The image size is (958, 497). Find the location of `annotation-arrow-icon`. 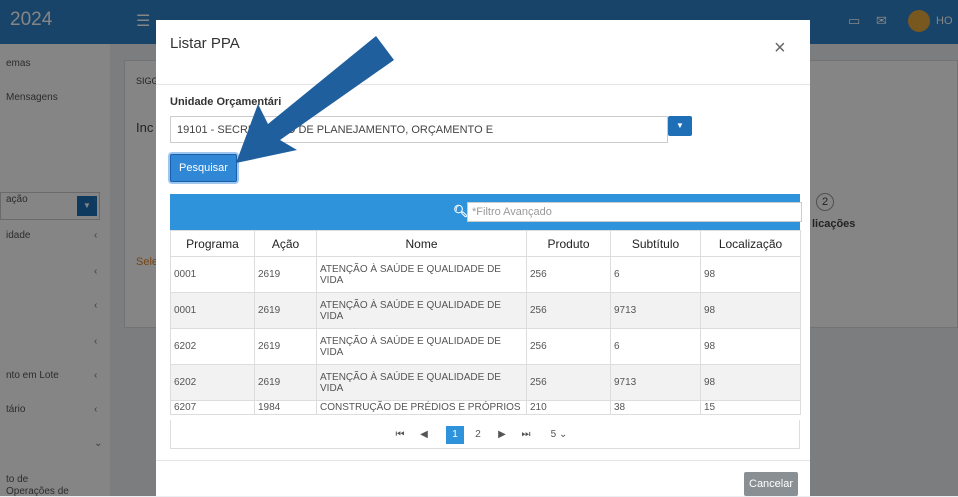

annotation-arrow-icon is located at coordinates (315, 99).